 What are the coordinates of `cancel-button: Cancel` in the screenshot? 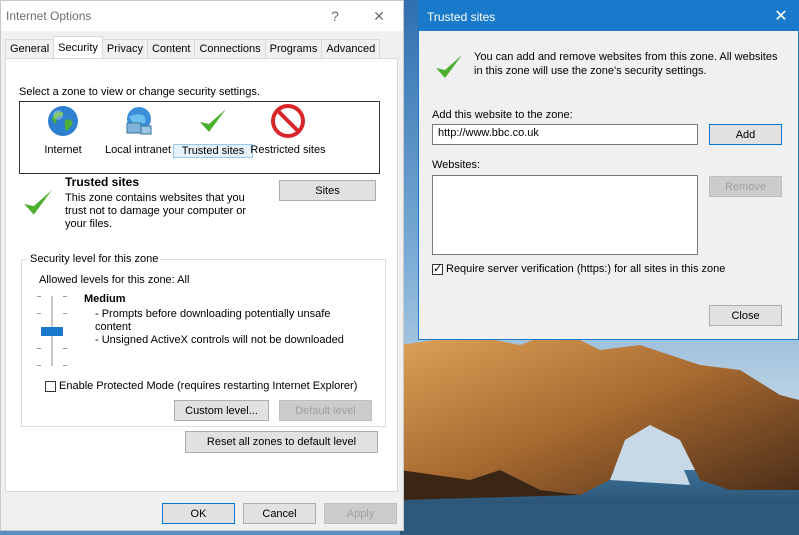 It's located at (279, 513).